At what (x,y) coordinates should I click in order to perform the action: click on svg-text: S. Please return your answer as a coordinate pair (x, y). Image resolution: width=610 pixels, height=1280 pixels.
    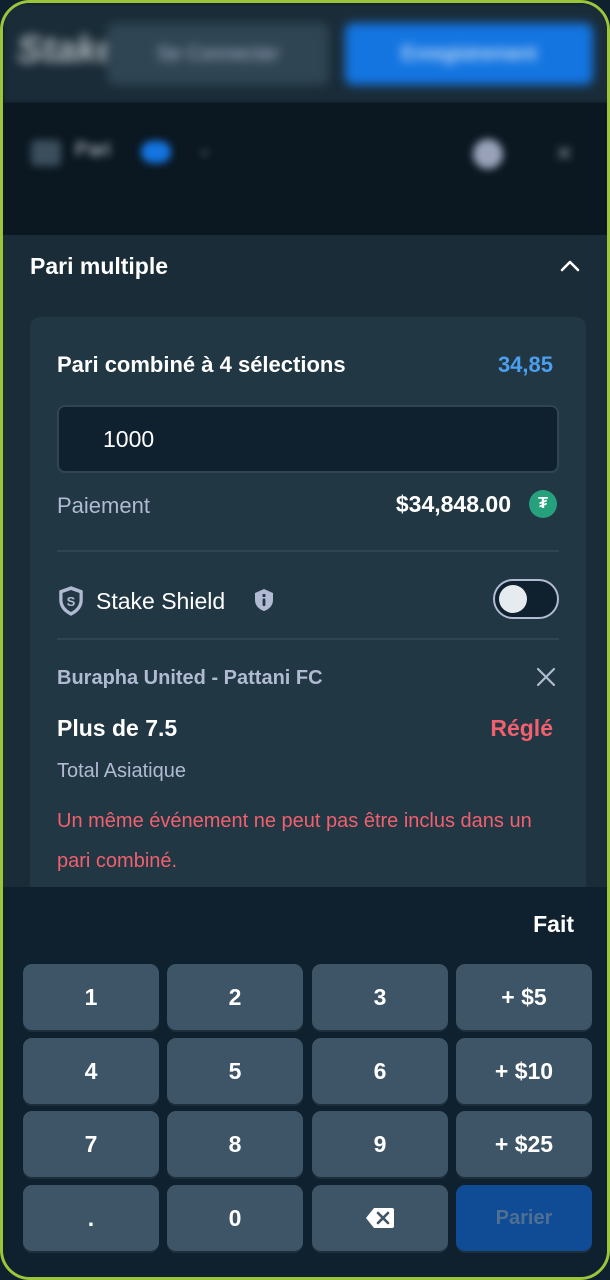
    Looking at the image, I should click on (71, 601).